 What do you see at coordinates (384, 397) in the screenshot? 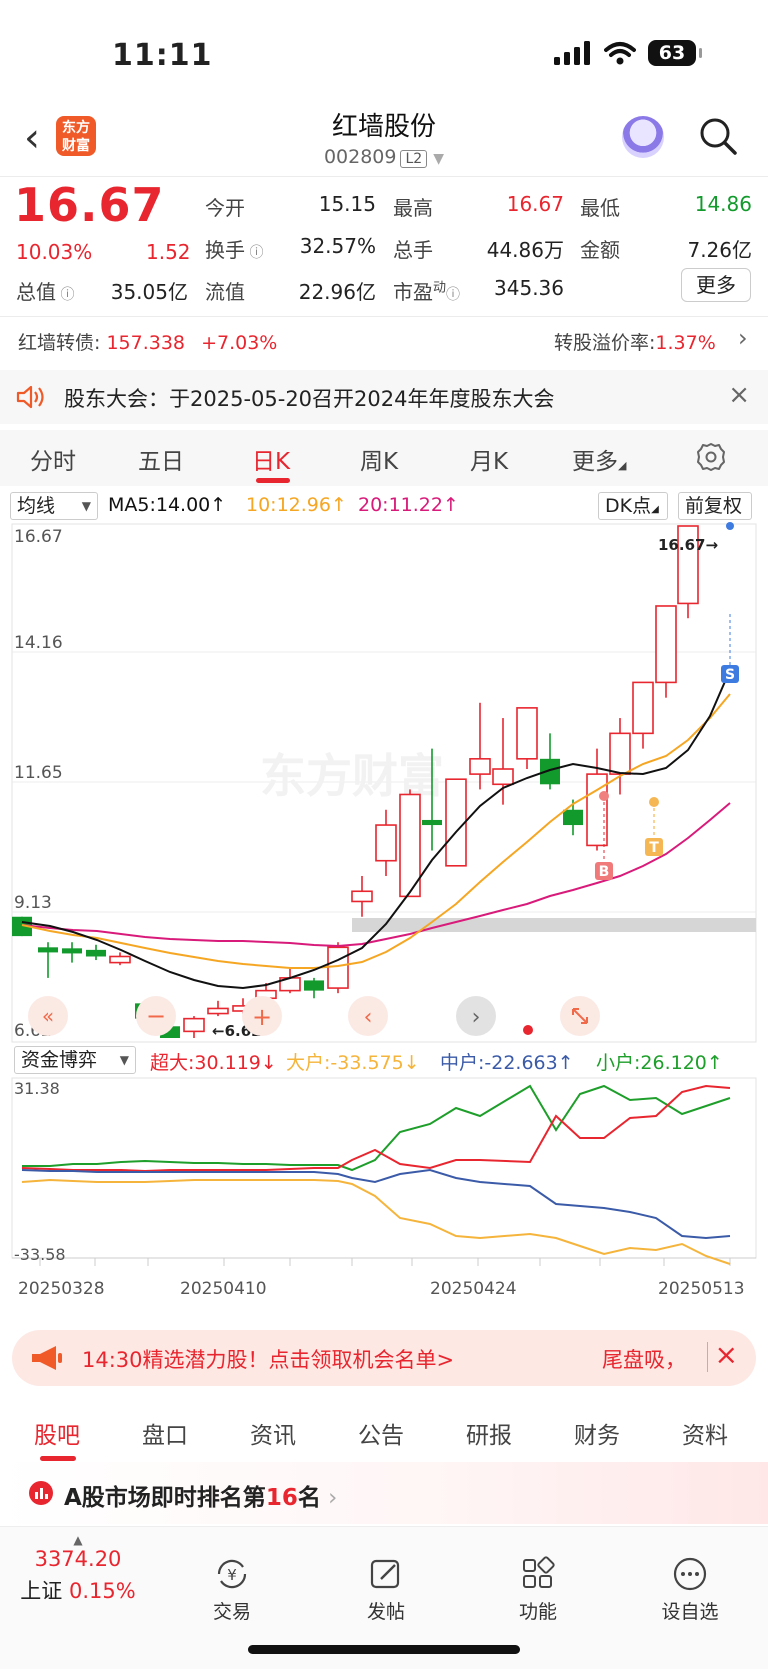
I see `notice-bar: 股东大会：于2025-05-20召开2024年年度股东大会 ×` at bounding box center [384, 397].